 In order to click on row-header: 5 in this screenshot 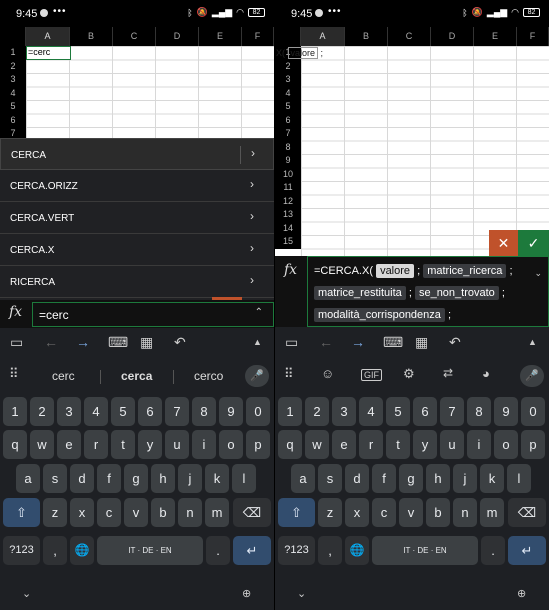, I will do `click(13, 107)`.